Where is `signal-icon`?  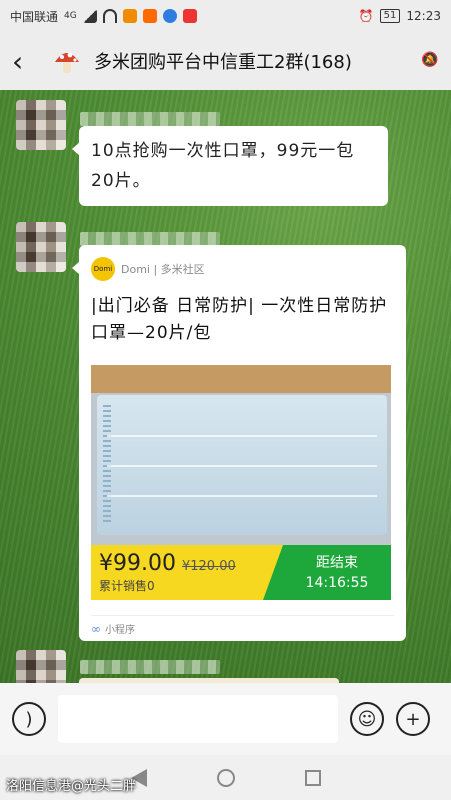
signal-icon is located at coordinates (89, 16).